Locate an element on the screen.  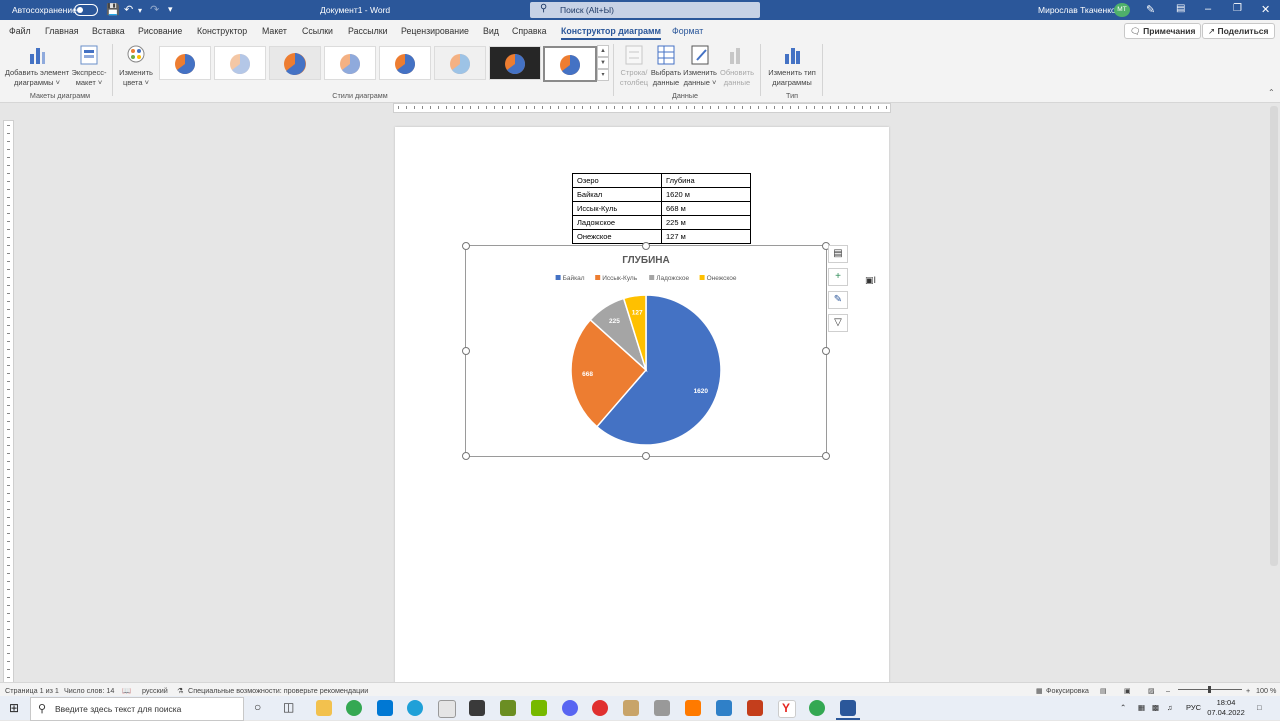
layout-options-icon: ▤ is located at coordinates (838, 254).